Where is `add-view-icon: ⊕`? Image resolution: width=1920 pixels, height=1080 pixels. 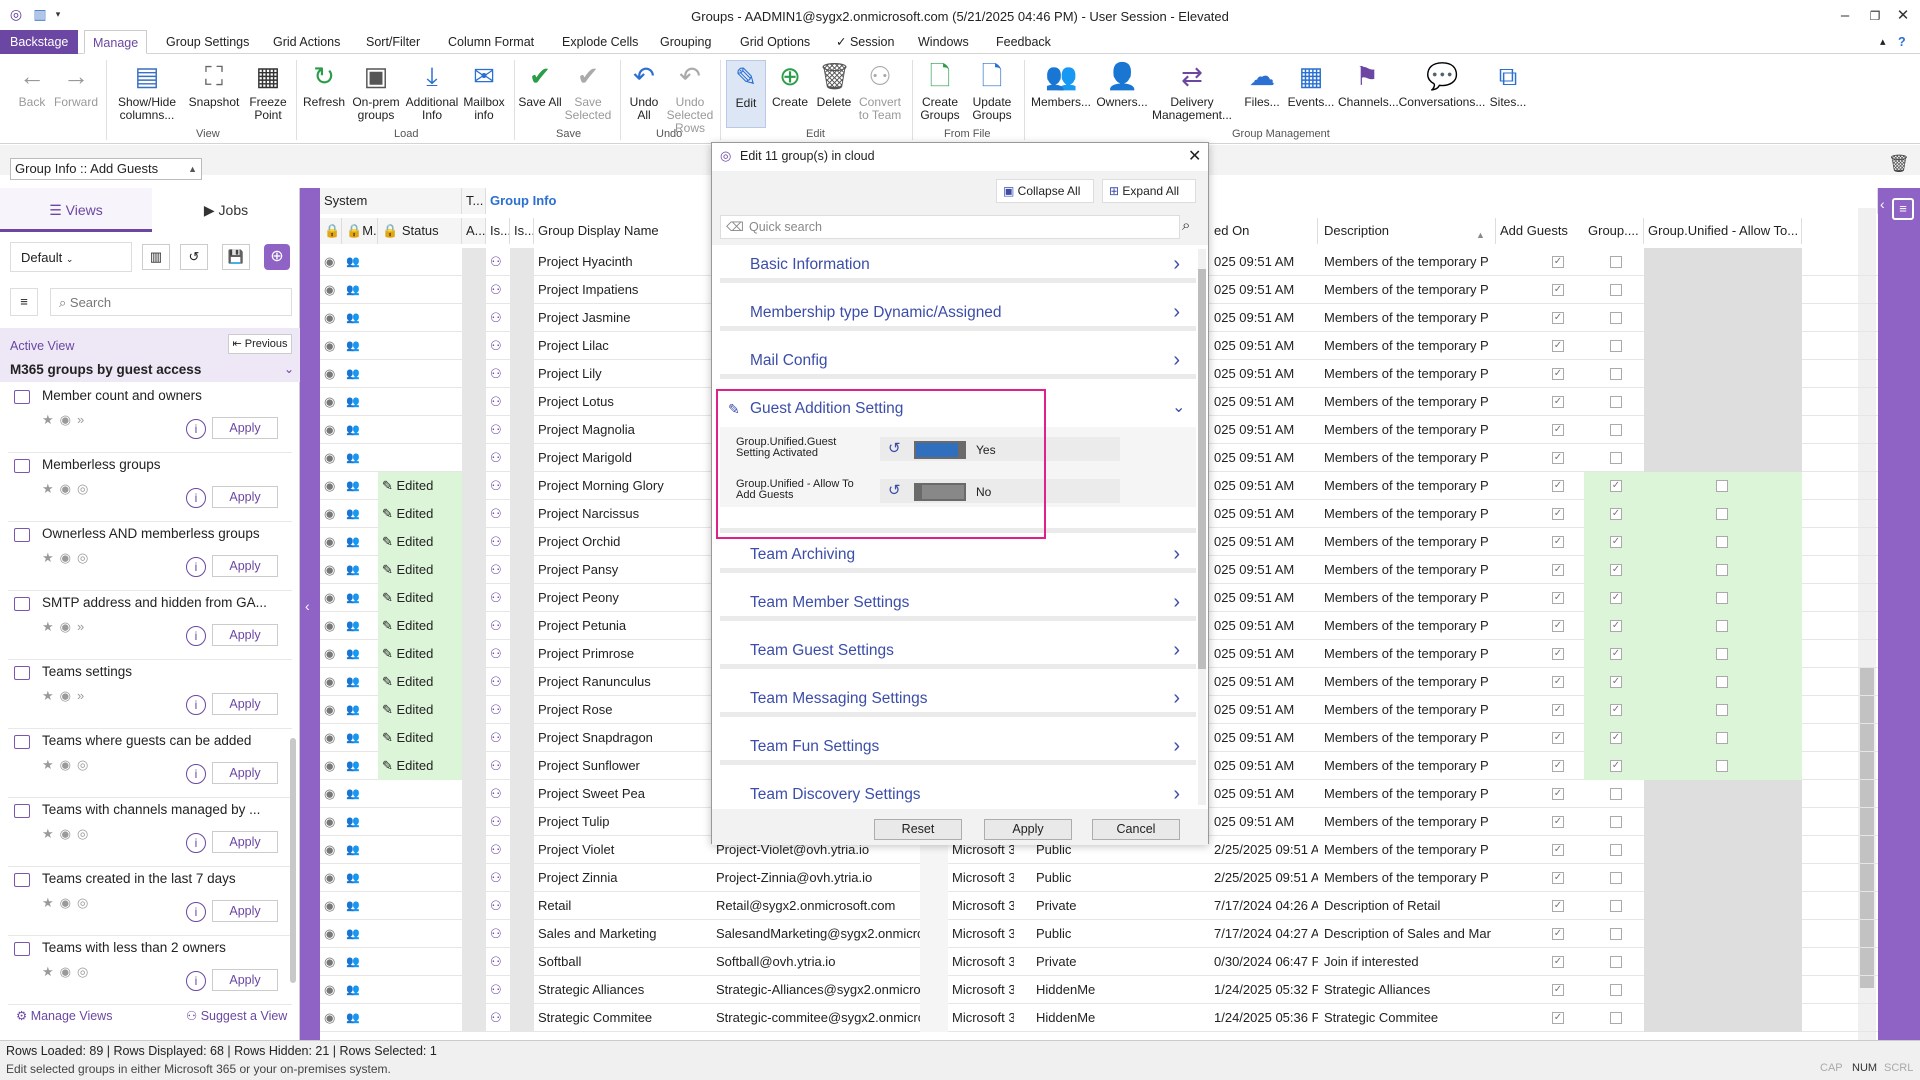 add-view-icon: ⊕ is located at coordinates (277, 257).